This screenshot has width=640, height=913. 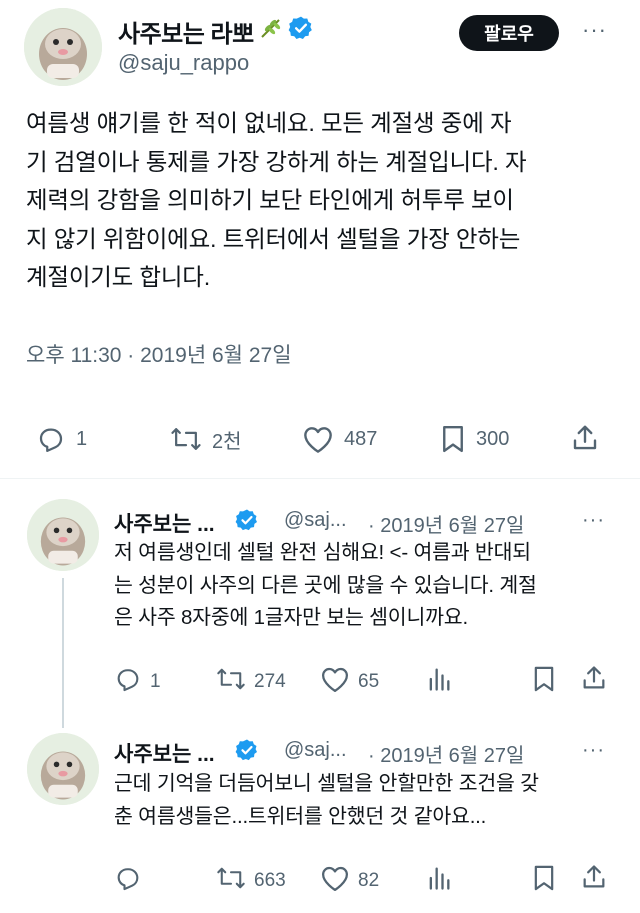 I want to click on reply-like-button: 65, so click(x=349, y=682).